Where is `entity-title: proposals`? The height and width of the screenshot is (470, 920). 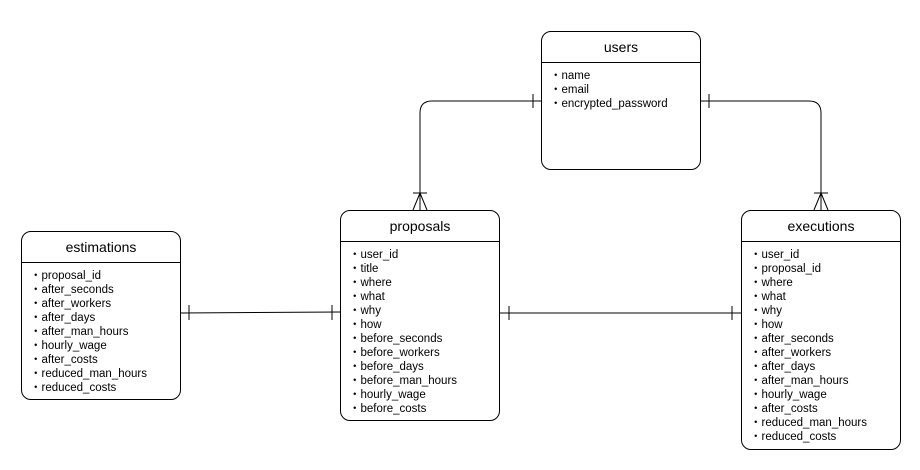
entity-title: proposals is located at coordinates (420, 226).